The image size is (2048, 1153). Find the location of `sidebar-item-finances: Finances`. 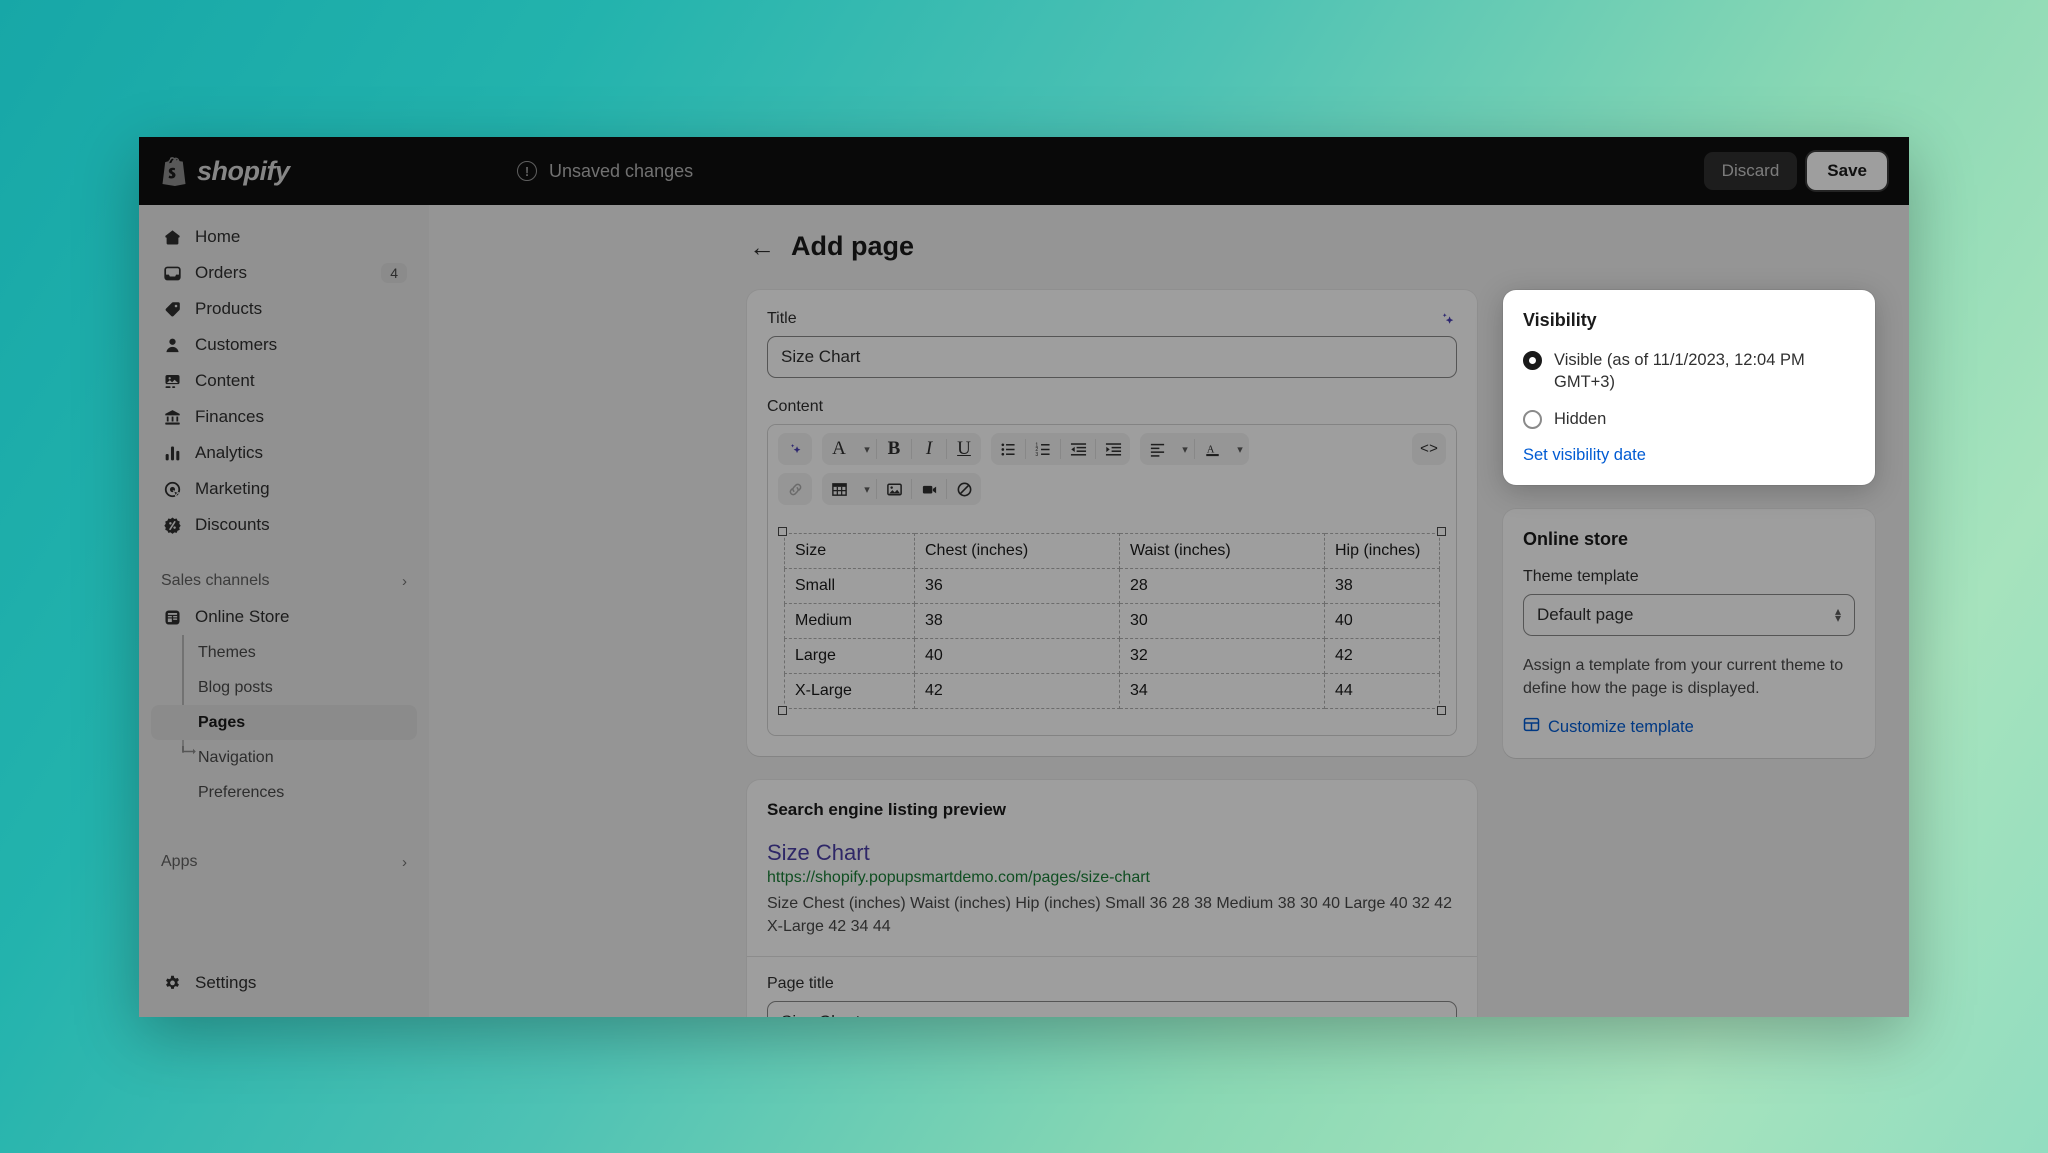

sidebar-item-finances: Finances is located at coordinates (284, 417).